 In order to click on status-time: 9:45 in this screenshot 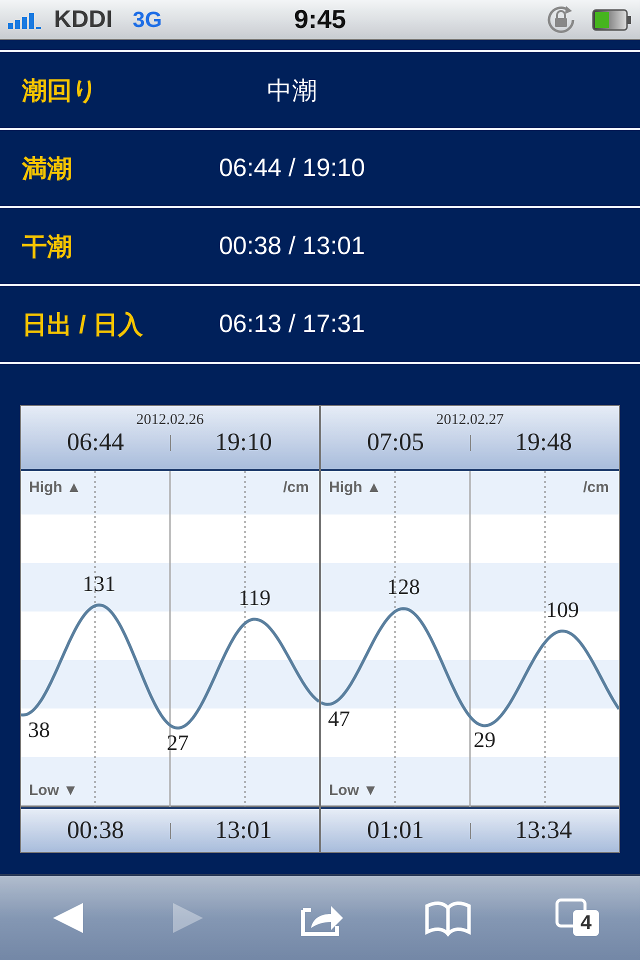, I will do `click(320, 19)`.